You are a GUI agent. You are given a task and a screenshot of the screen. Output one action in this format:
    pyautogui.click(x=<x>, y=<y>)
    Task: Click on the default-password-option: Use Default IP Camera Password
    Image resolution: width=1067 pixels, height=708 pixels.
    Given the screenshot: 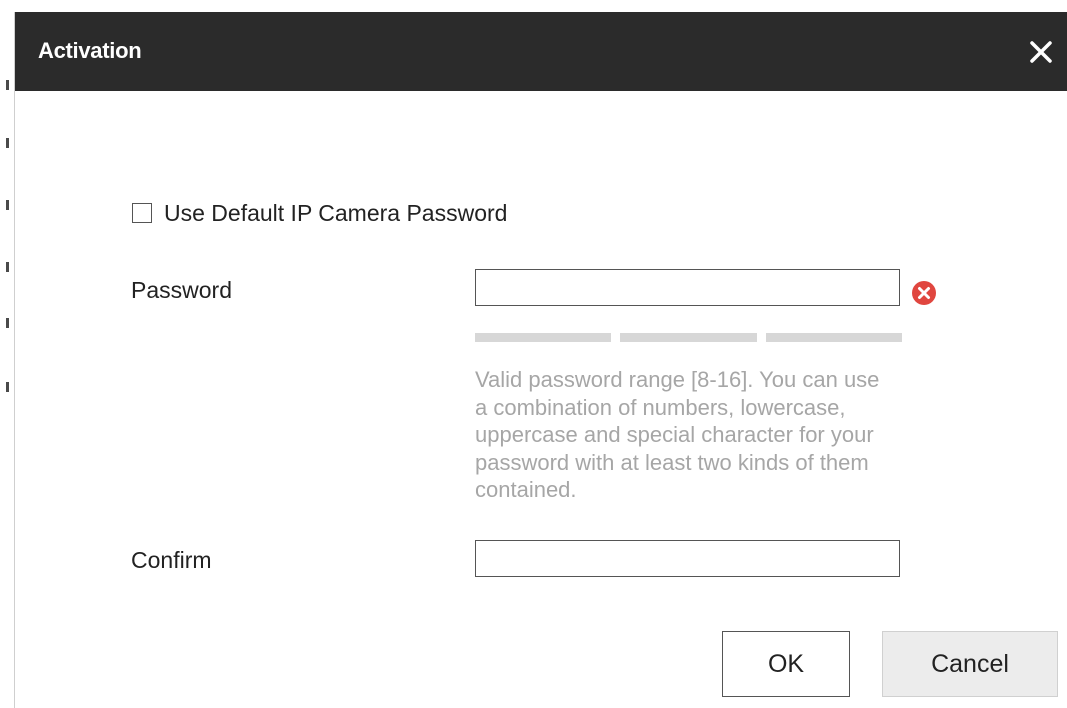 What is the action you would take?
    pyautogui.click(x=319, y=213)
    